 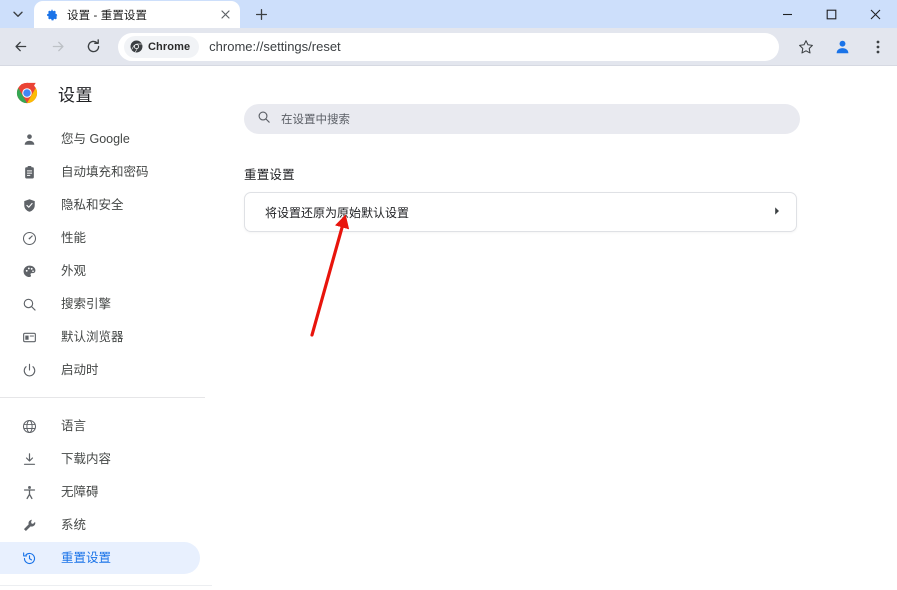 What do you see at coordinates (29, 525) in the screenshot?
I see `wrench-icon` at bounding box center [29, 525].